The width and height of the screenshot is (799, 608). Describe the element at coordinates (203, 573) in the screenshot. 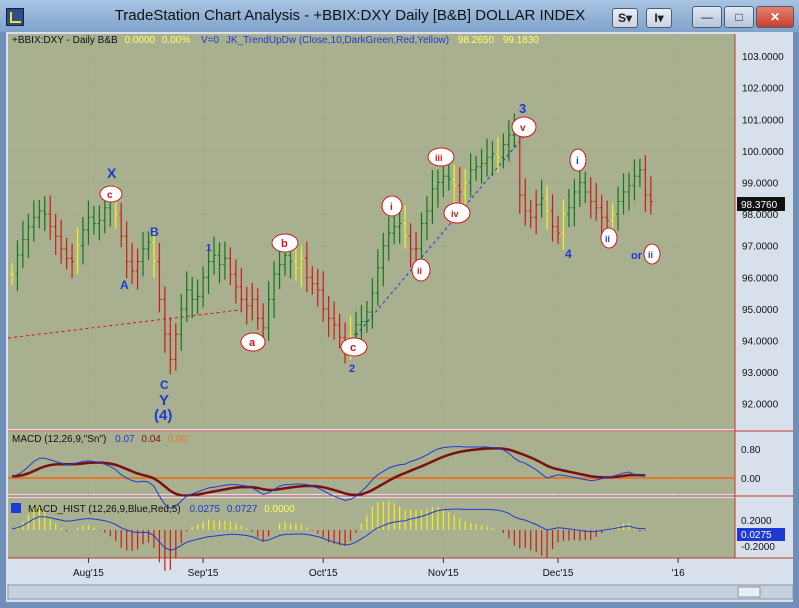

I see `time-axis-label: Sep'15` at that location.